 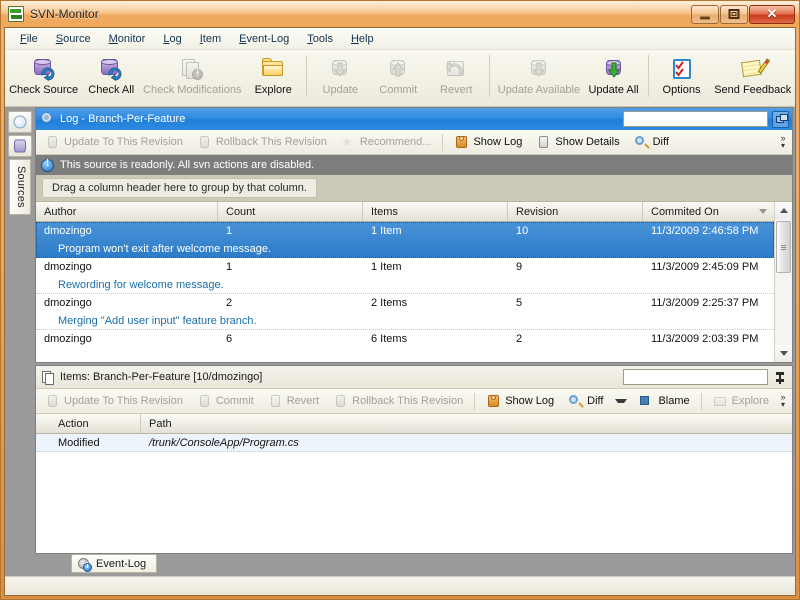 I want to click on scroll-track, so click(x=783, y=282).